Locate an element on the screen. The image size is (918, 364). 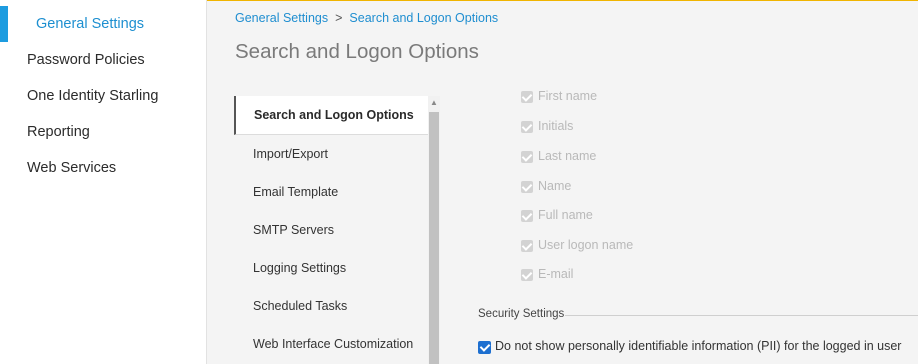
subnav-item-search-and-logon-options: Search and Logon Options is located at coordinates (331, 115).